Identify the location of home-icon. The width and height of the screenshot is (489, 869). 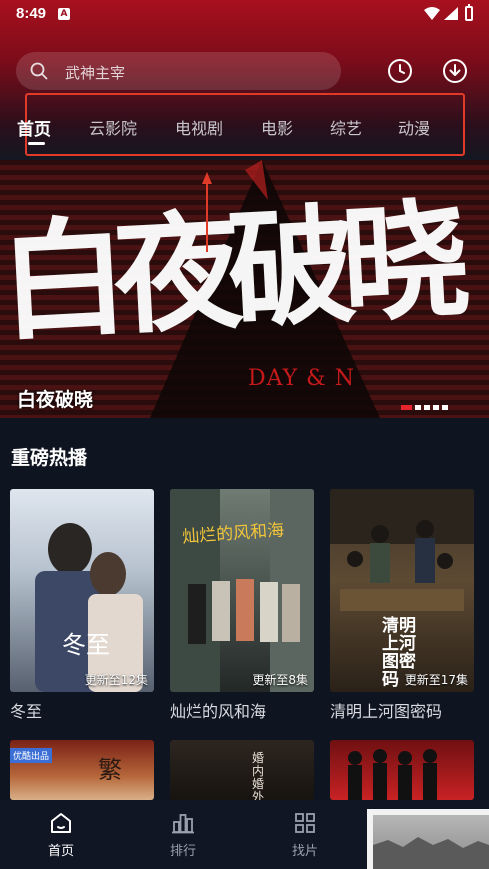
(61, 823).